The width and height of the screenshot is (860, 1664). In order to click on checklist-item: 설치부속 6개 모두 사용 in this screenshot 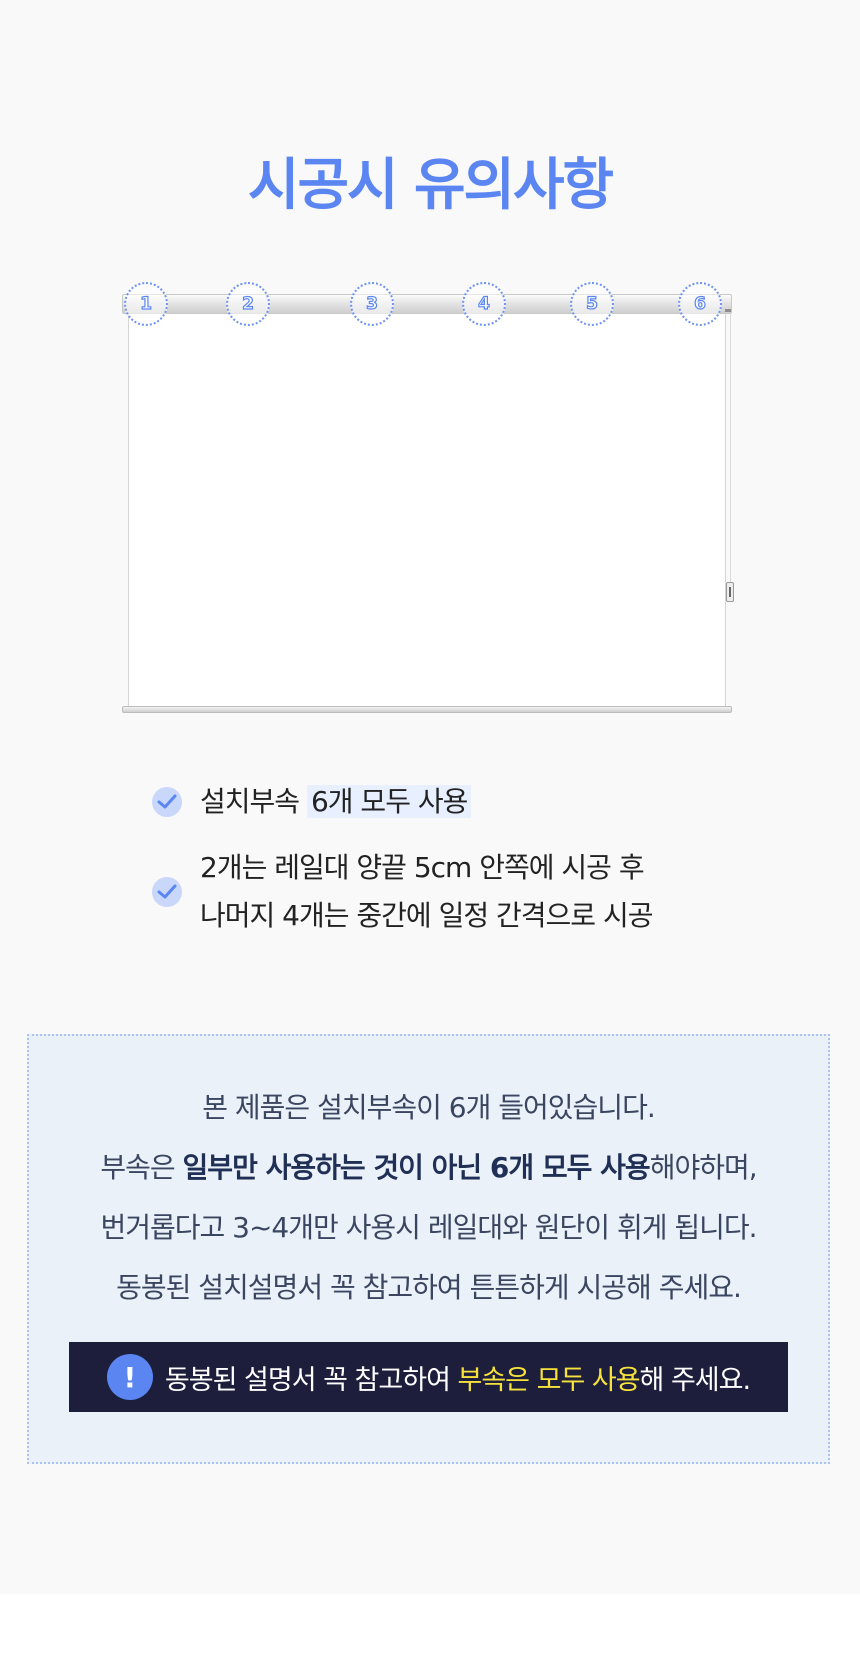, I will do `click(462, 802)`.